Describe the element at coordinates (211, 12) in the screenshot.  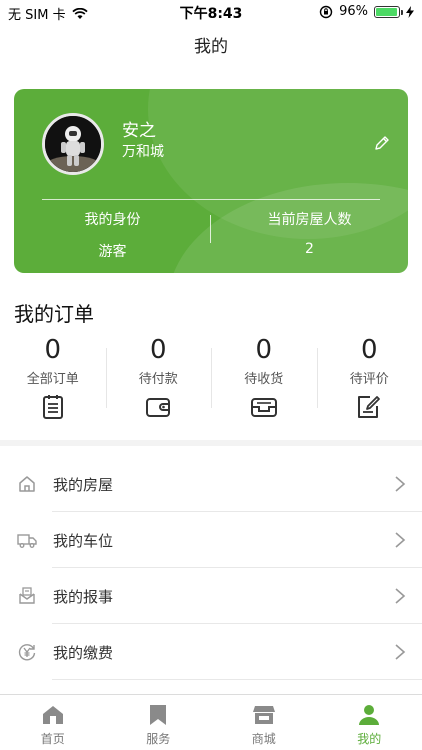
I see `status-bar: 无 SIM 卡 下午8:43 96%` at that location.